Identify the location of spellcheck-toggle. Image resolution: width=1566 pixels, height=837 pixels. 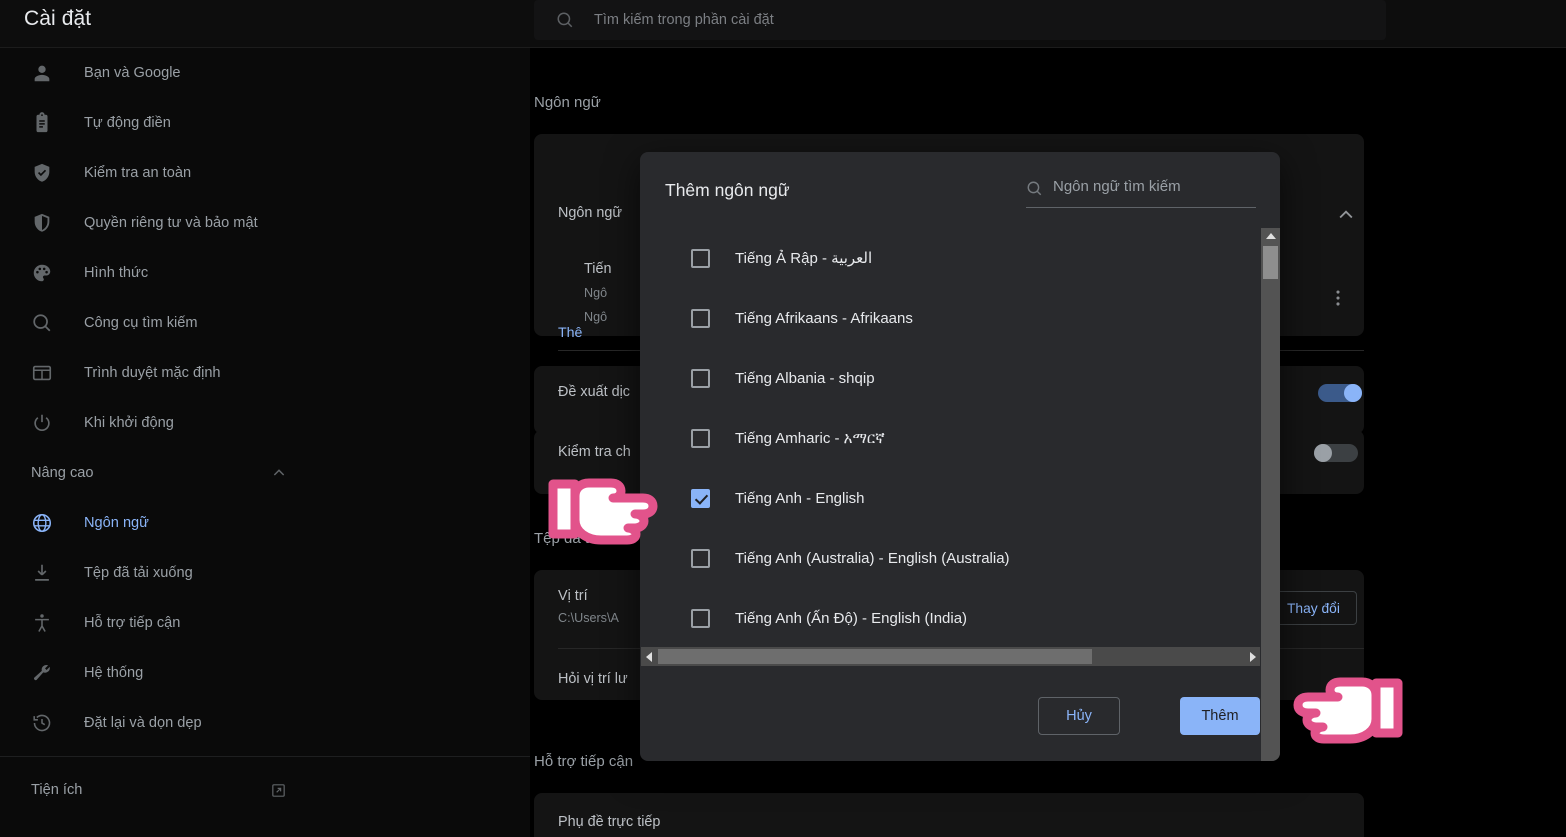
(1336, 453).